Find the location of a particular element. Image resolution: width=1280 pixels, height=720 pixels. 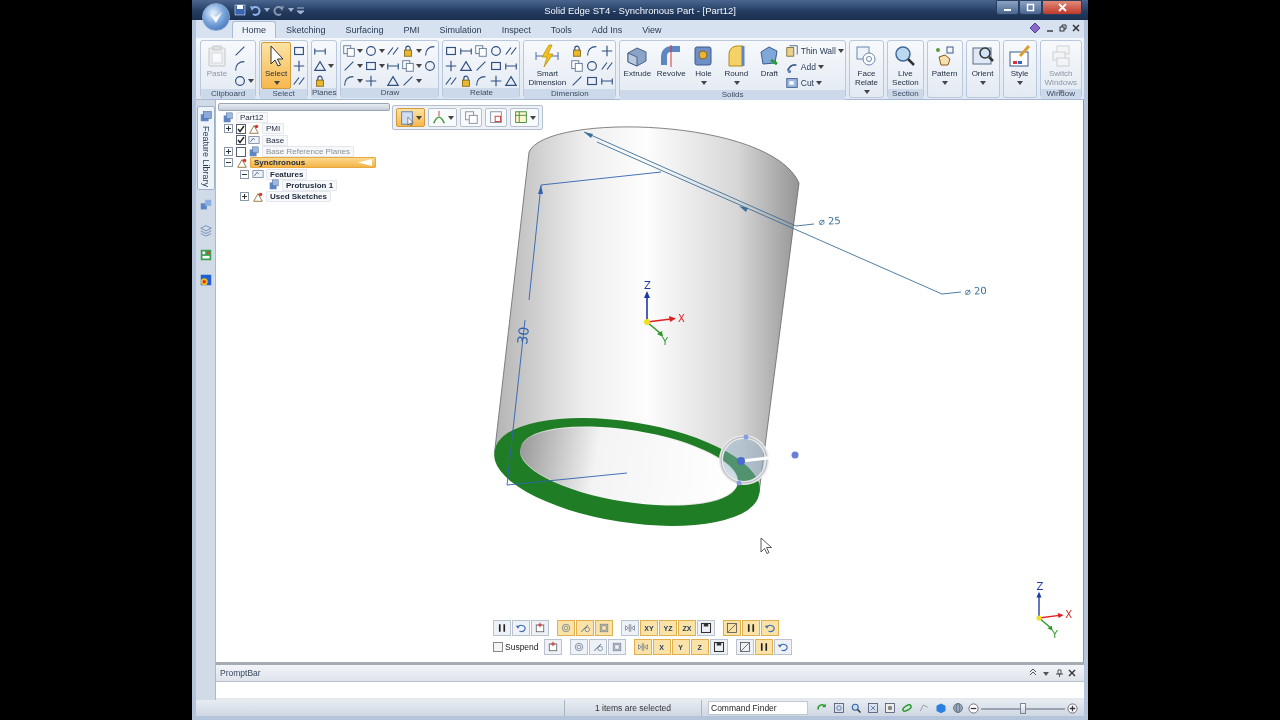

ribbon-button: Hole is located at coordinates (703, 65).